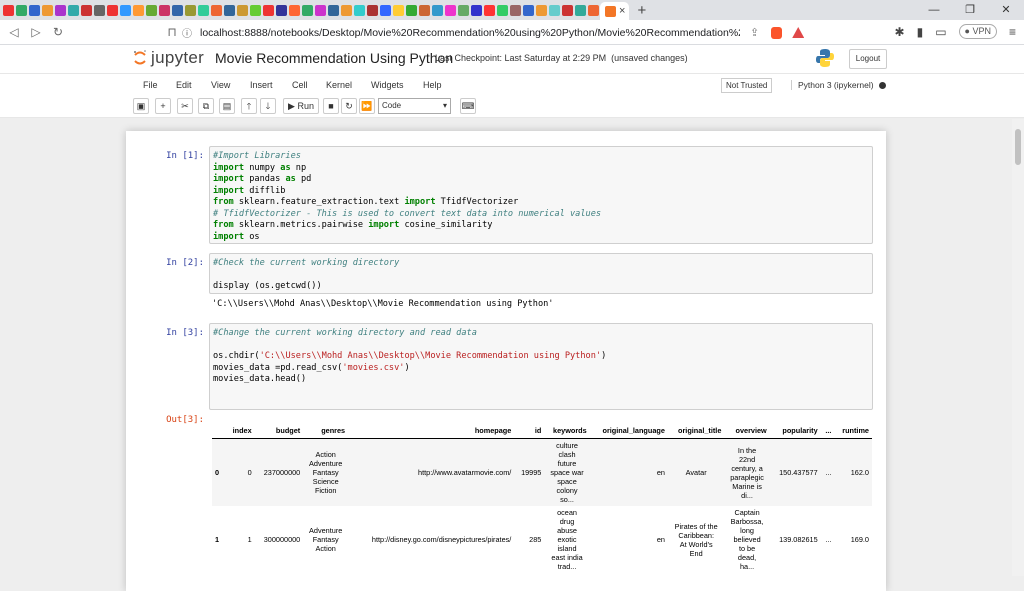  Describe the element at coordinates (777, 32) in the screenshot. I see `brave-shield-icon` at that location.